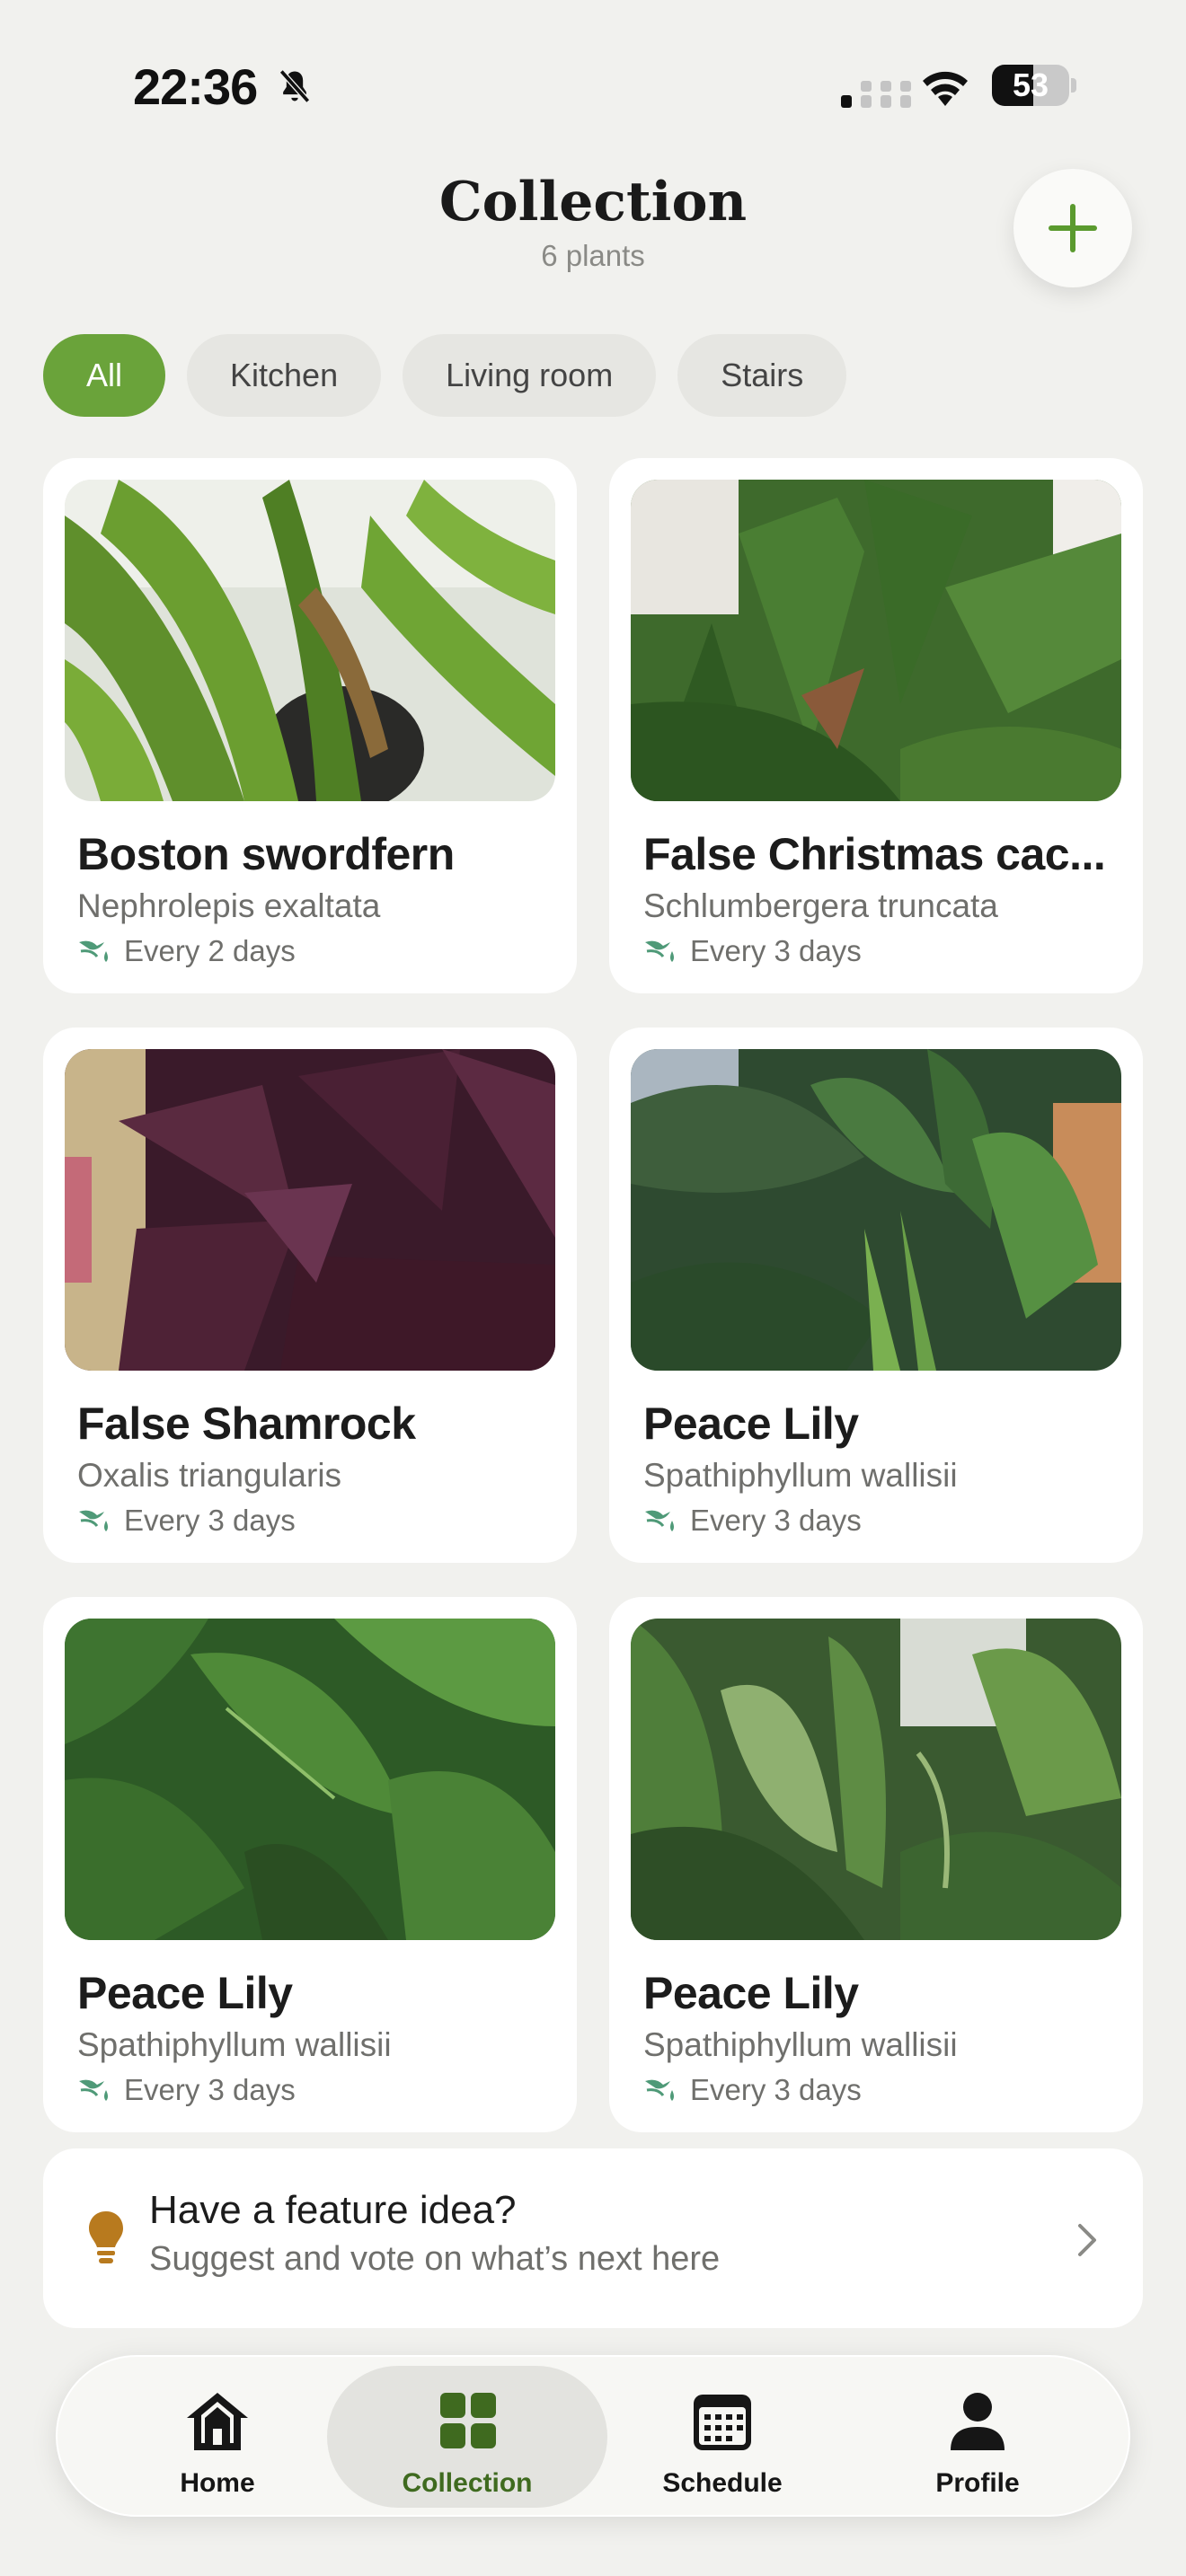 This screenshot has height=2576, width=1186. I want to click on filter-chip-living-room: Living room, so click(530, 375).